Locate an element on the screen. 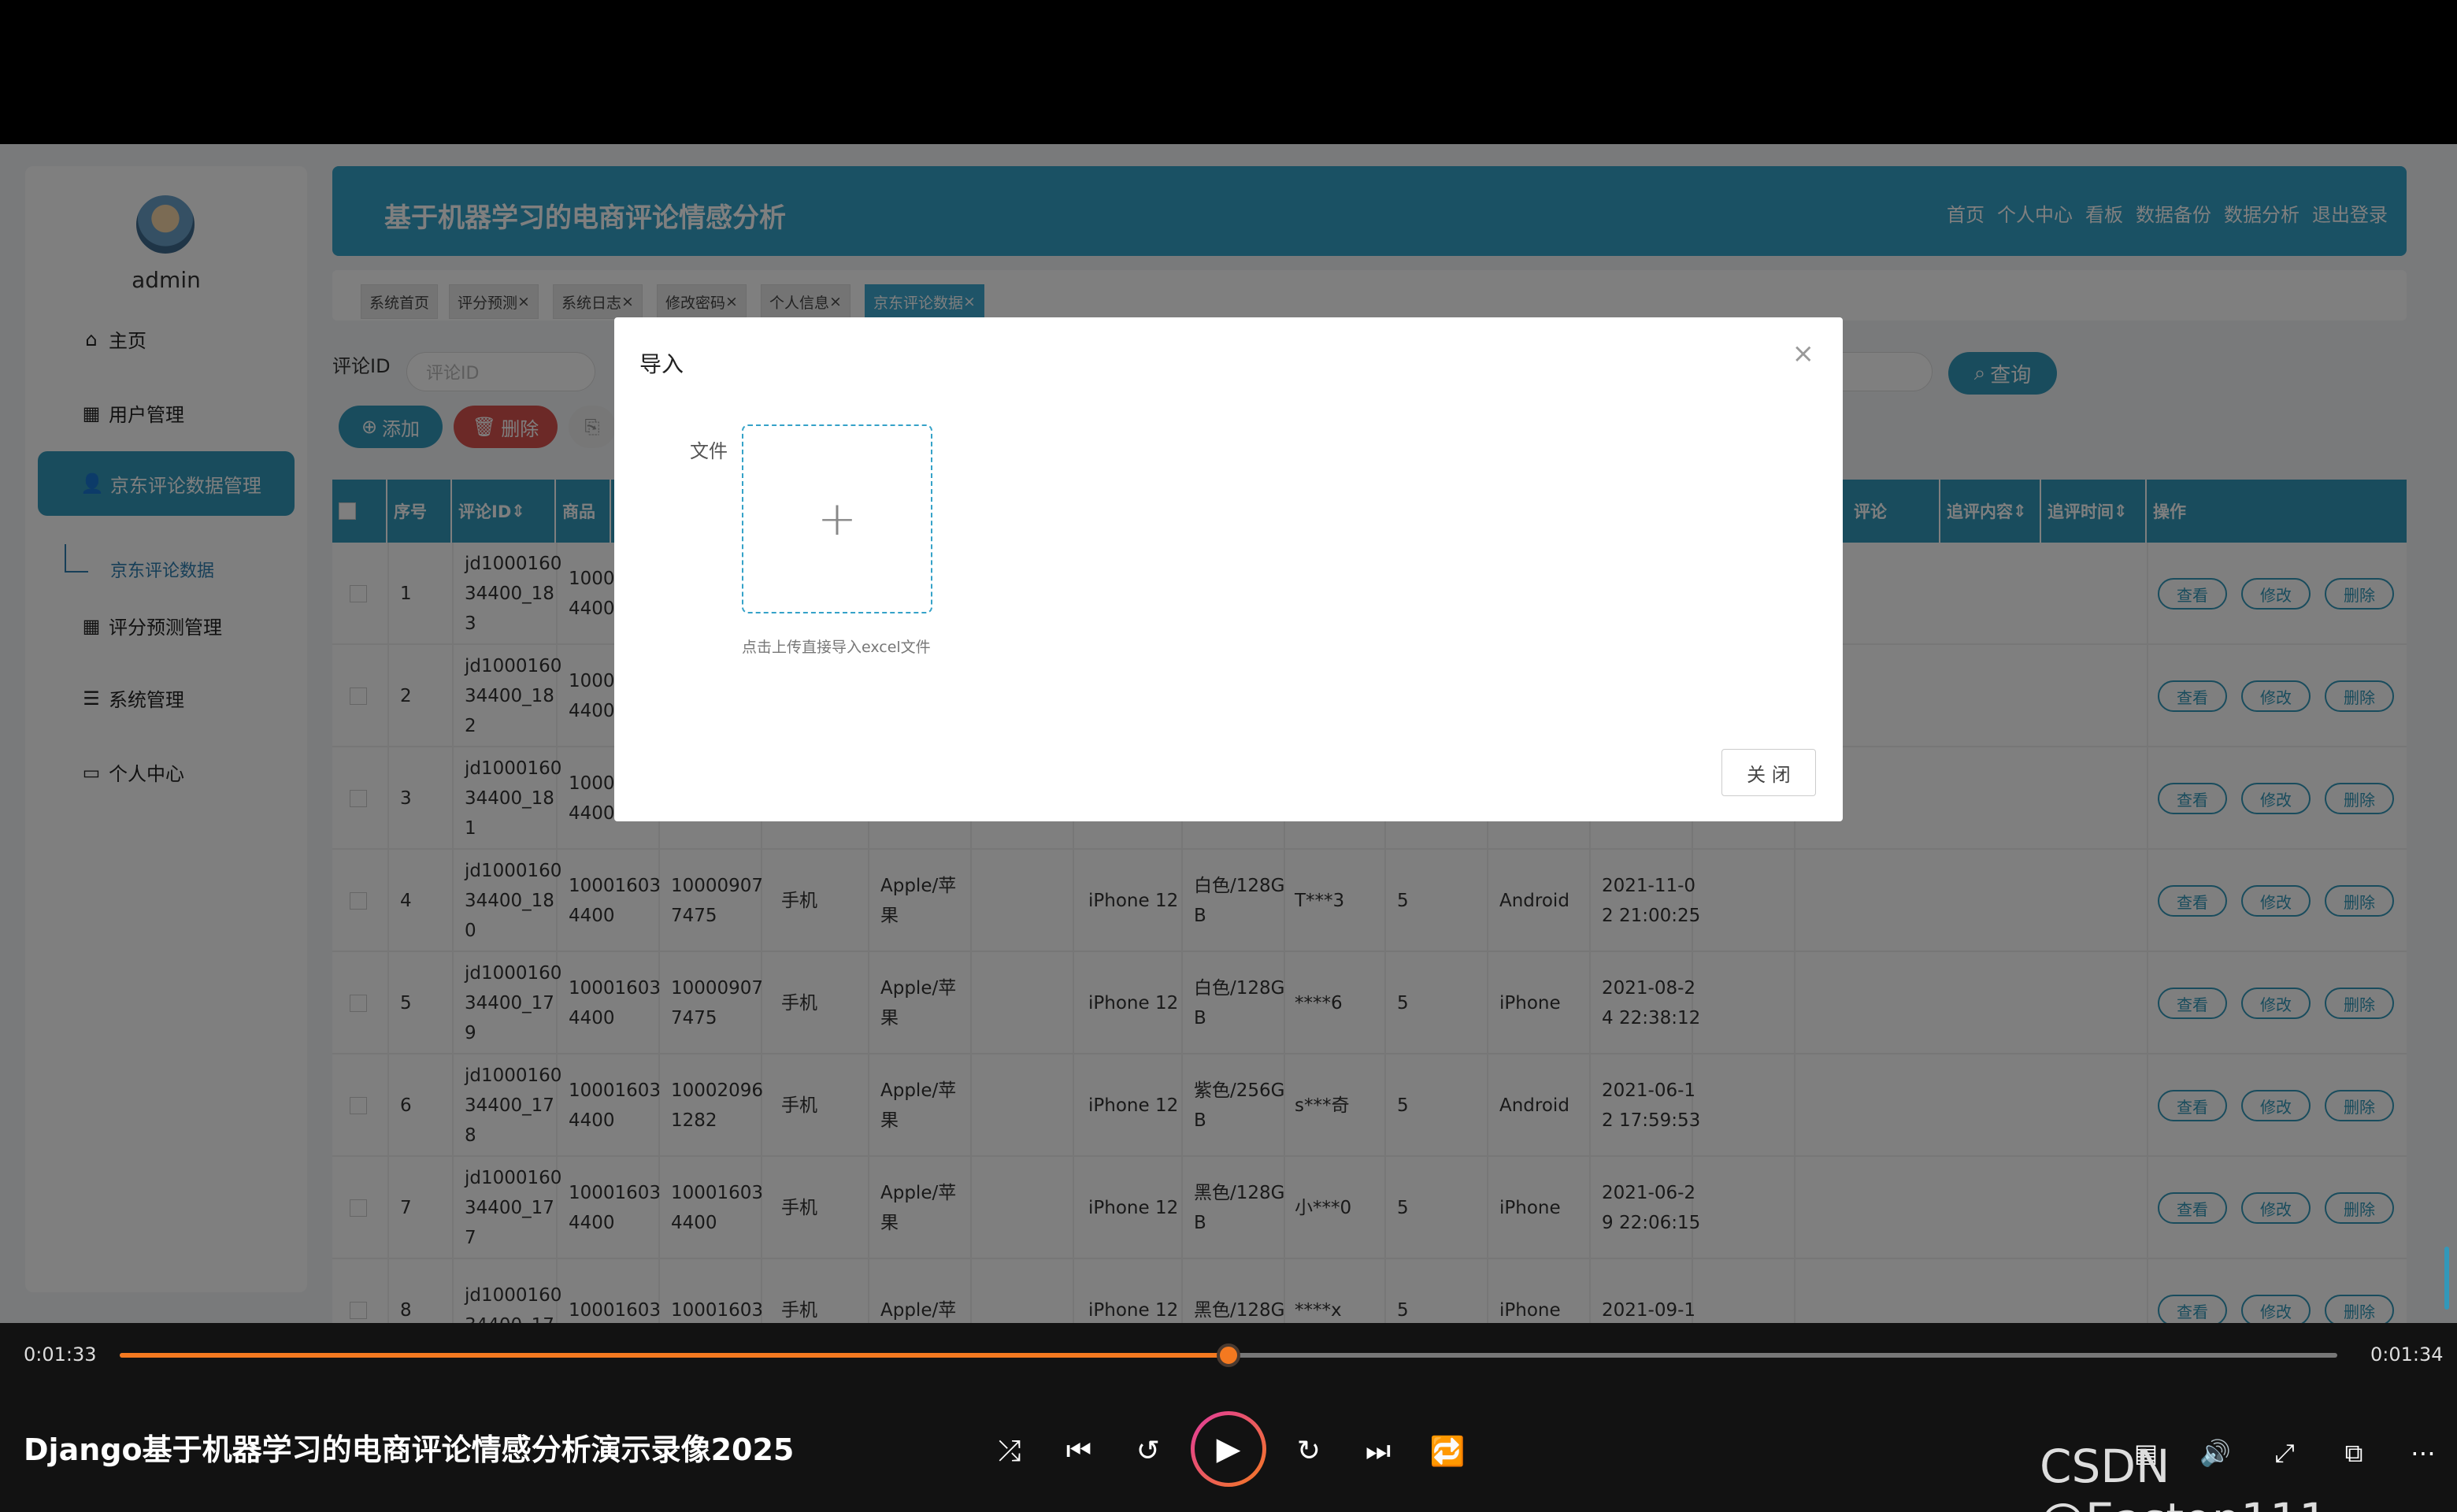 This screenshot has width=2457, height=1512. repeat-off-icon: 🔁 is located at coordinates (1447, 1451).